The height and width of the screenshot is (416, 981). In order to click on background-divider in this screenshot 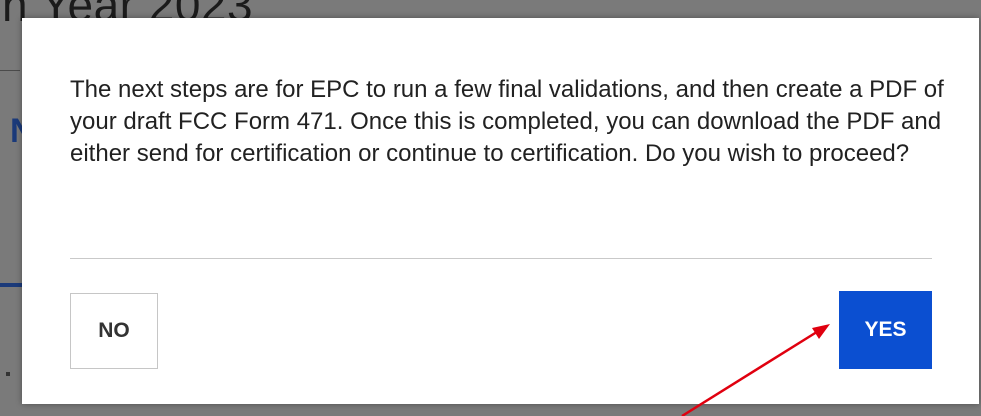, I will do `click(10, 70)`.